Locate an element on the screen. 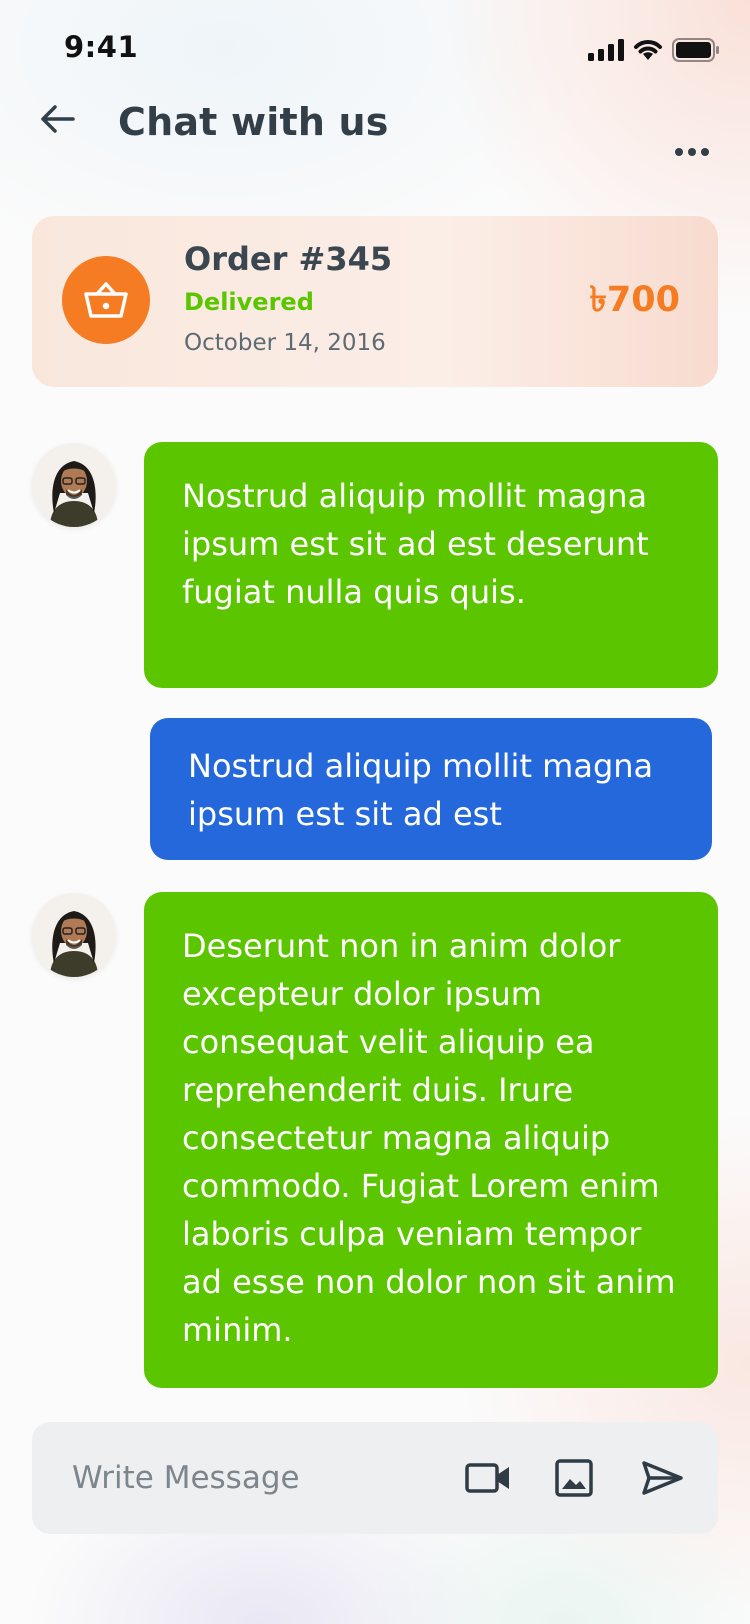 Image resolution: width=750 pixels, height=1624 pixels. page-title: Chat with us is located at coordinates (253, 122).